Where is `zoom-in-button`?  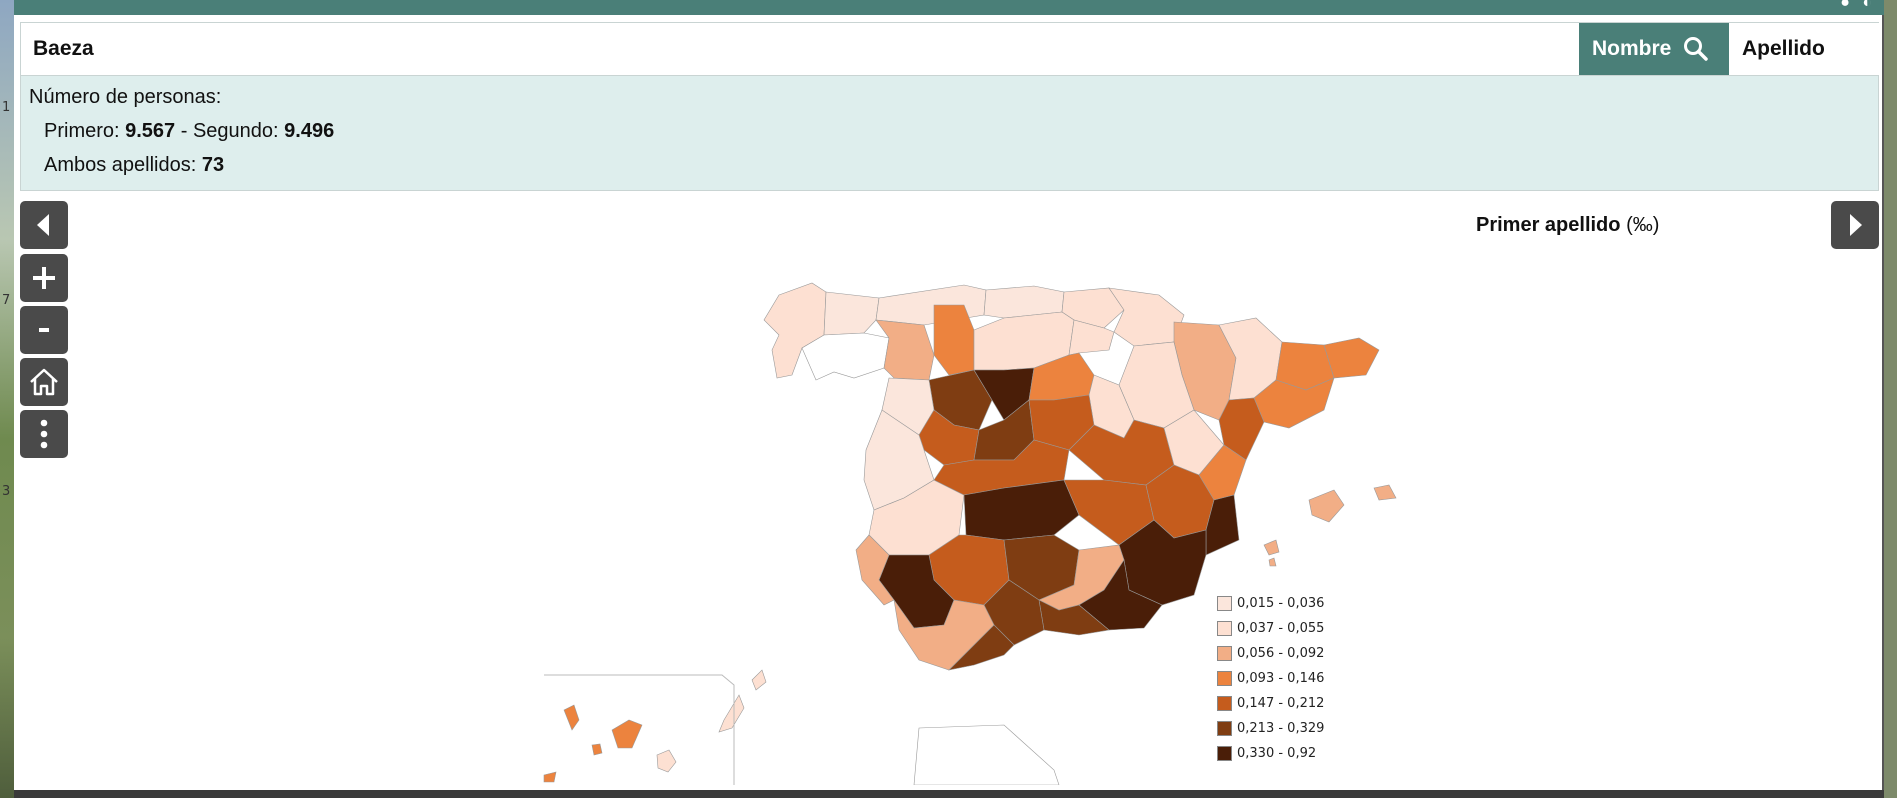
zoom-in-button is located at coordinates (44, 278).